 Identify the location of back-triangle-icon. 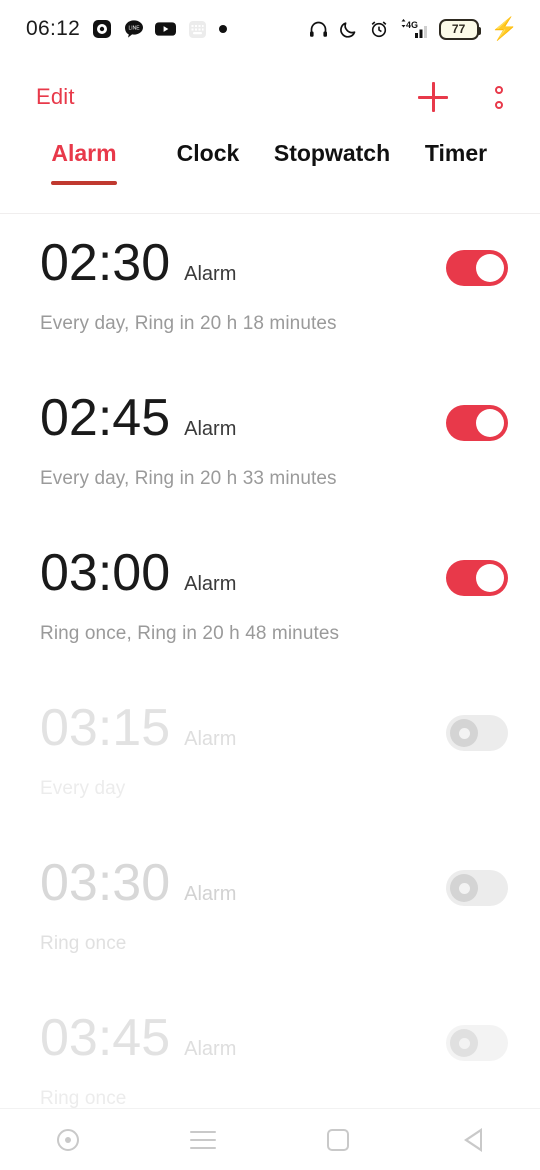
(472, 1139).